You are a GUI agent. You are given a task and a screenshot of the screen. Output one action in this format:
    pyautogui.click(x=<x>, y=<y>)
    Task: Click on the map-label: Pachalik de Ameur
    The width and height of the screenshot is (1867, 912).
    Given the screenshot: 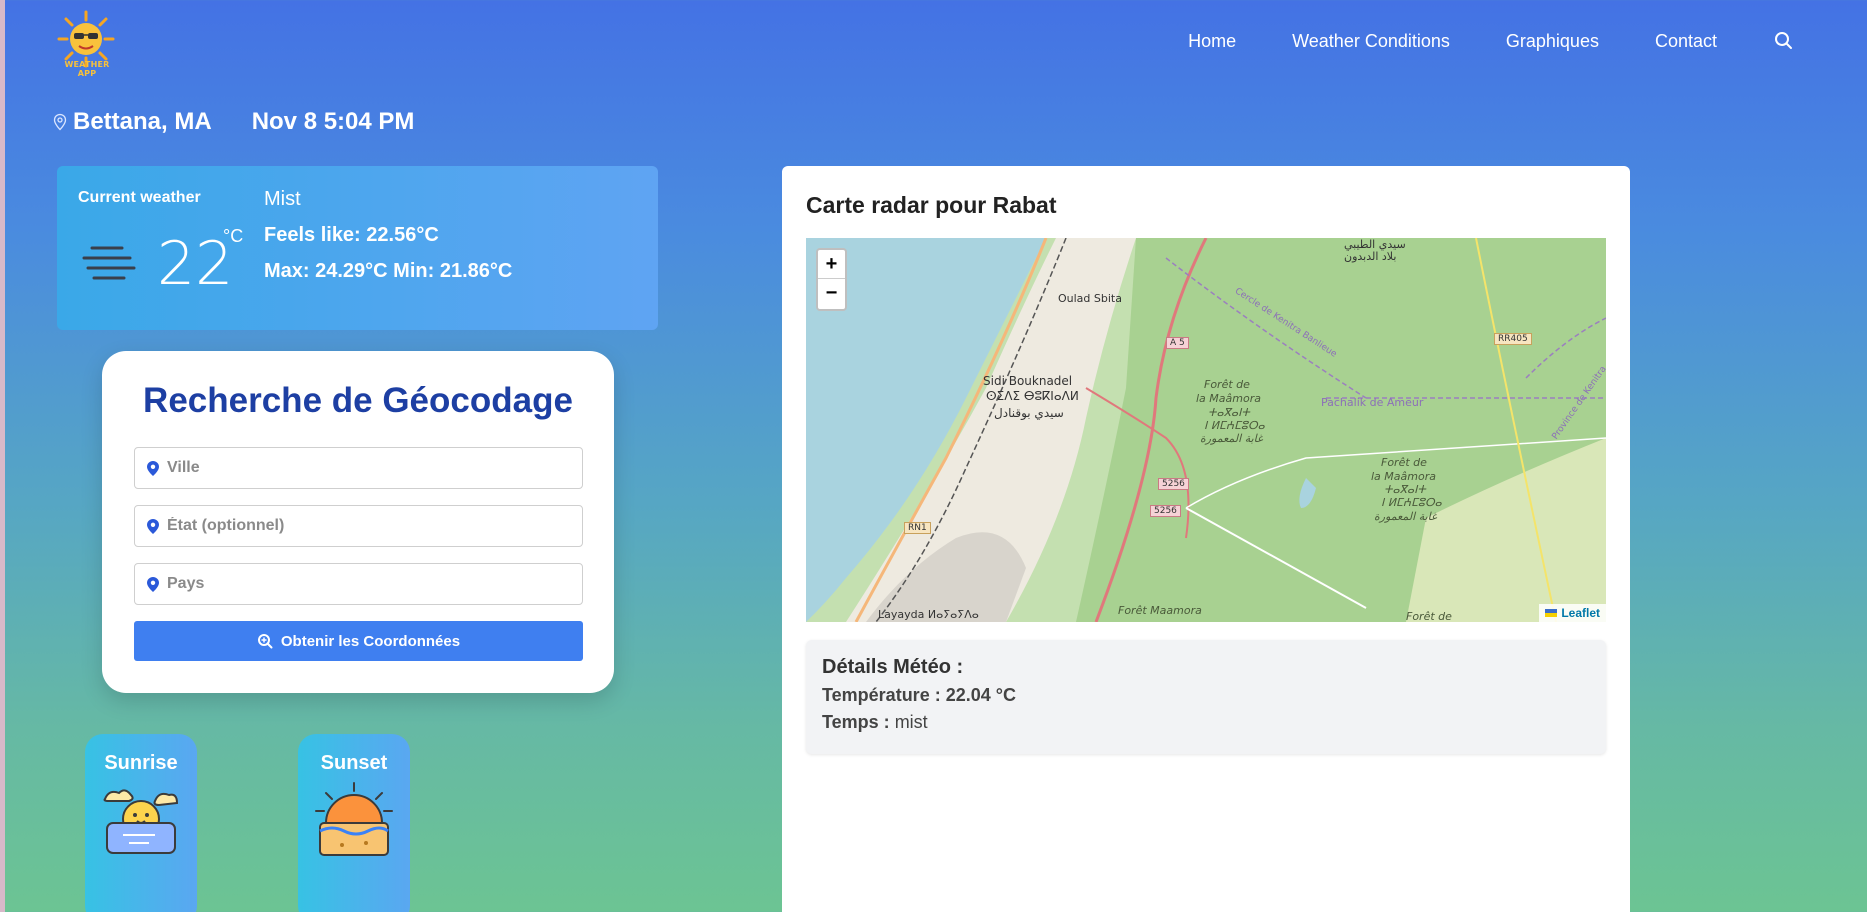 What is the action you would take?
    pyautogui.click(x=1372, y=402)
    